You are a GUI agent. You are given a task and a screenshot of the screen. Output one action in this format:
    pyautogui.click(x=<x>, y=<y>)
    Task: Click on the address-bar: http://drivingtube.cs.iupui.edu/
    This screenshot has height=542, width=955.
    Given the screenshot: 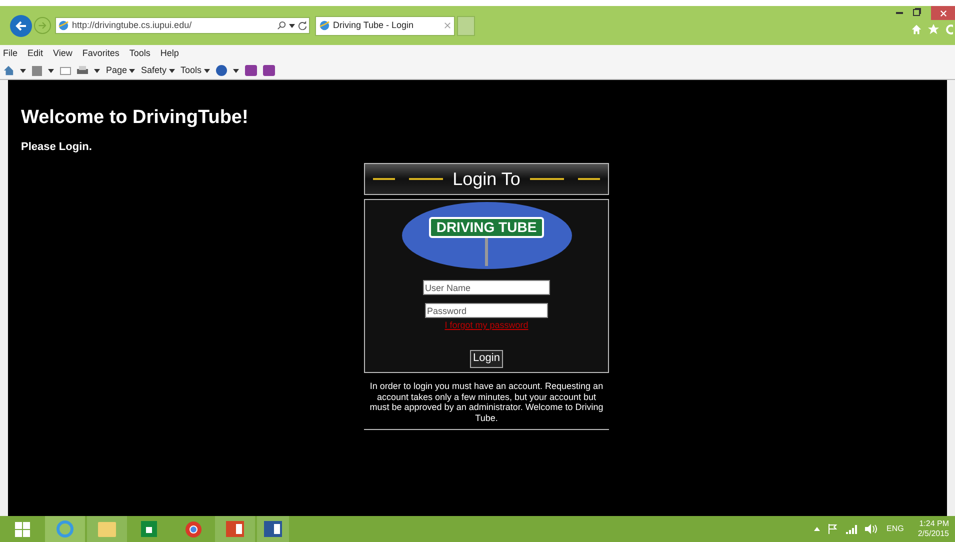 What is the action you would take?
    pyautogui.click(x=182, y=25)
    